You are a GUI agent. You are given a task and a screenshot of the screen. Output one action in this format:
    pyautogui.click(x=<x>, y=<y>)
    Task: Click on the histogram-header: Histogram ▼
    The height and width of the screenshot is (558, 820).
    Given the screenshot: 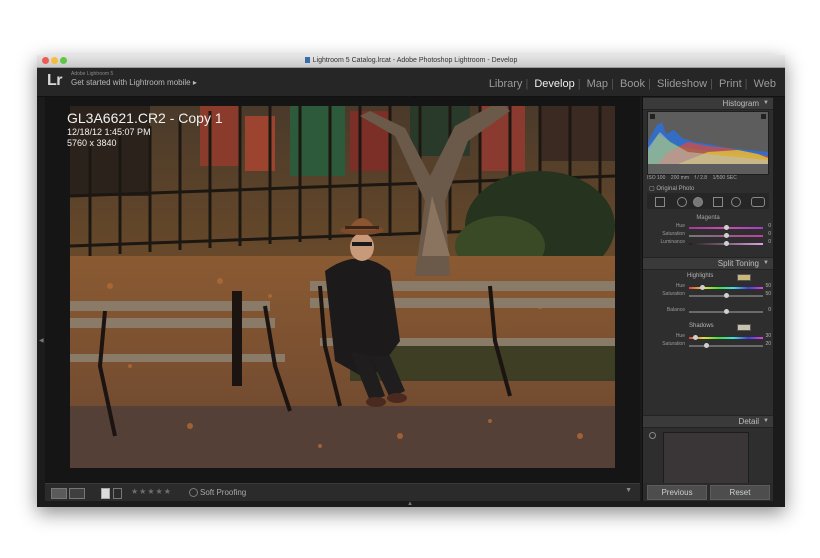 What is the action you would take?
    pyautogui.click(x=708, y=103)
    